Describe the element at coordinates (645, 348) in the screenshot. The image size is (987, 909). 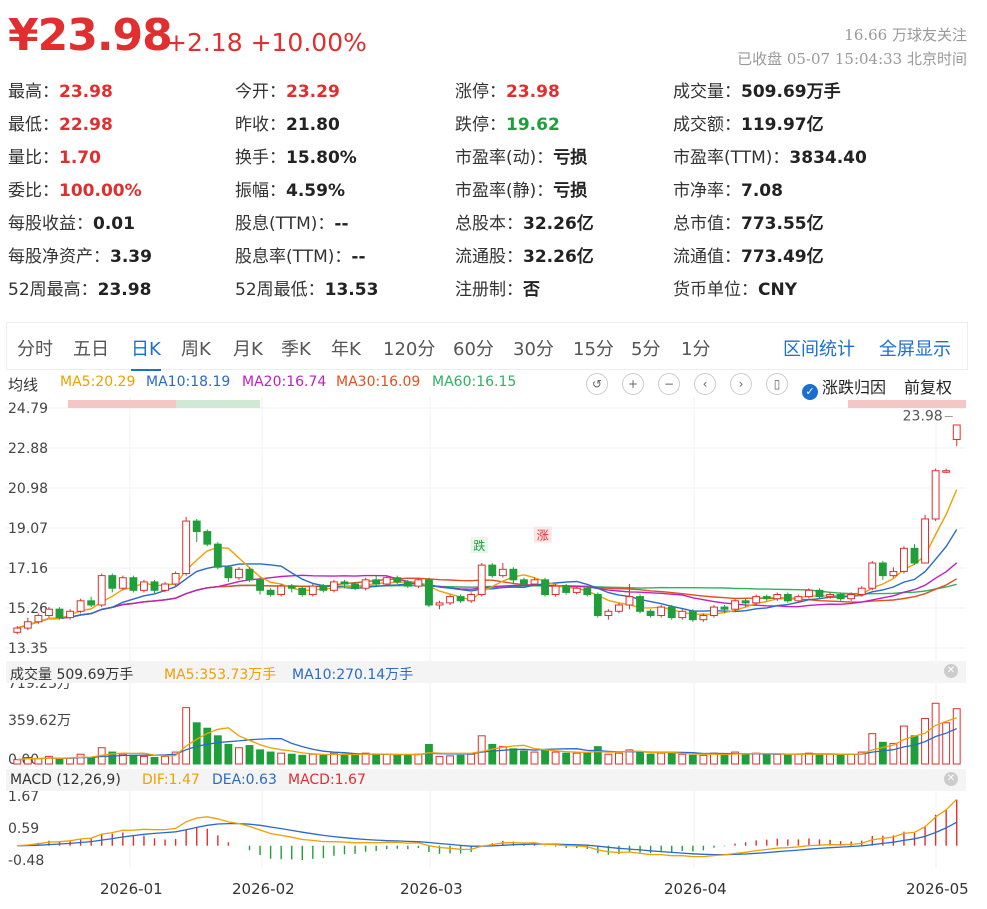
I see `tab-11: 5分` at that location.